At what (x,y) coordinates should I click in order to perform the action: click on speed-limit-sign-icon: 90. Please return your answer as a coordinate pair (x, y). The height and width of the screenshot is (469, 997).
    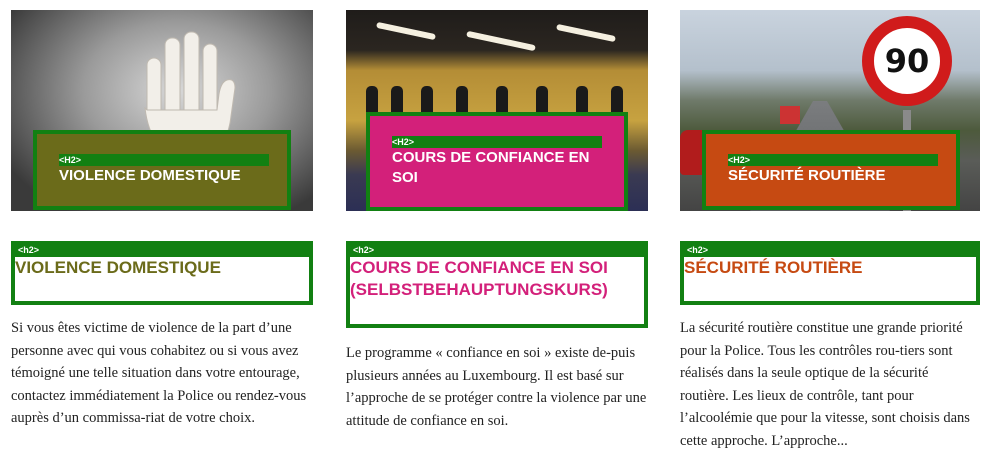
    Looking at the image, I should click on (907, 61).